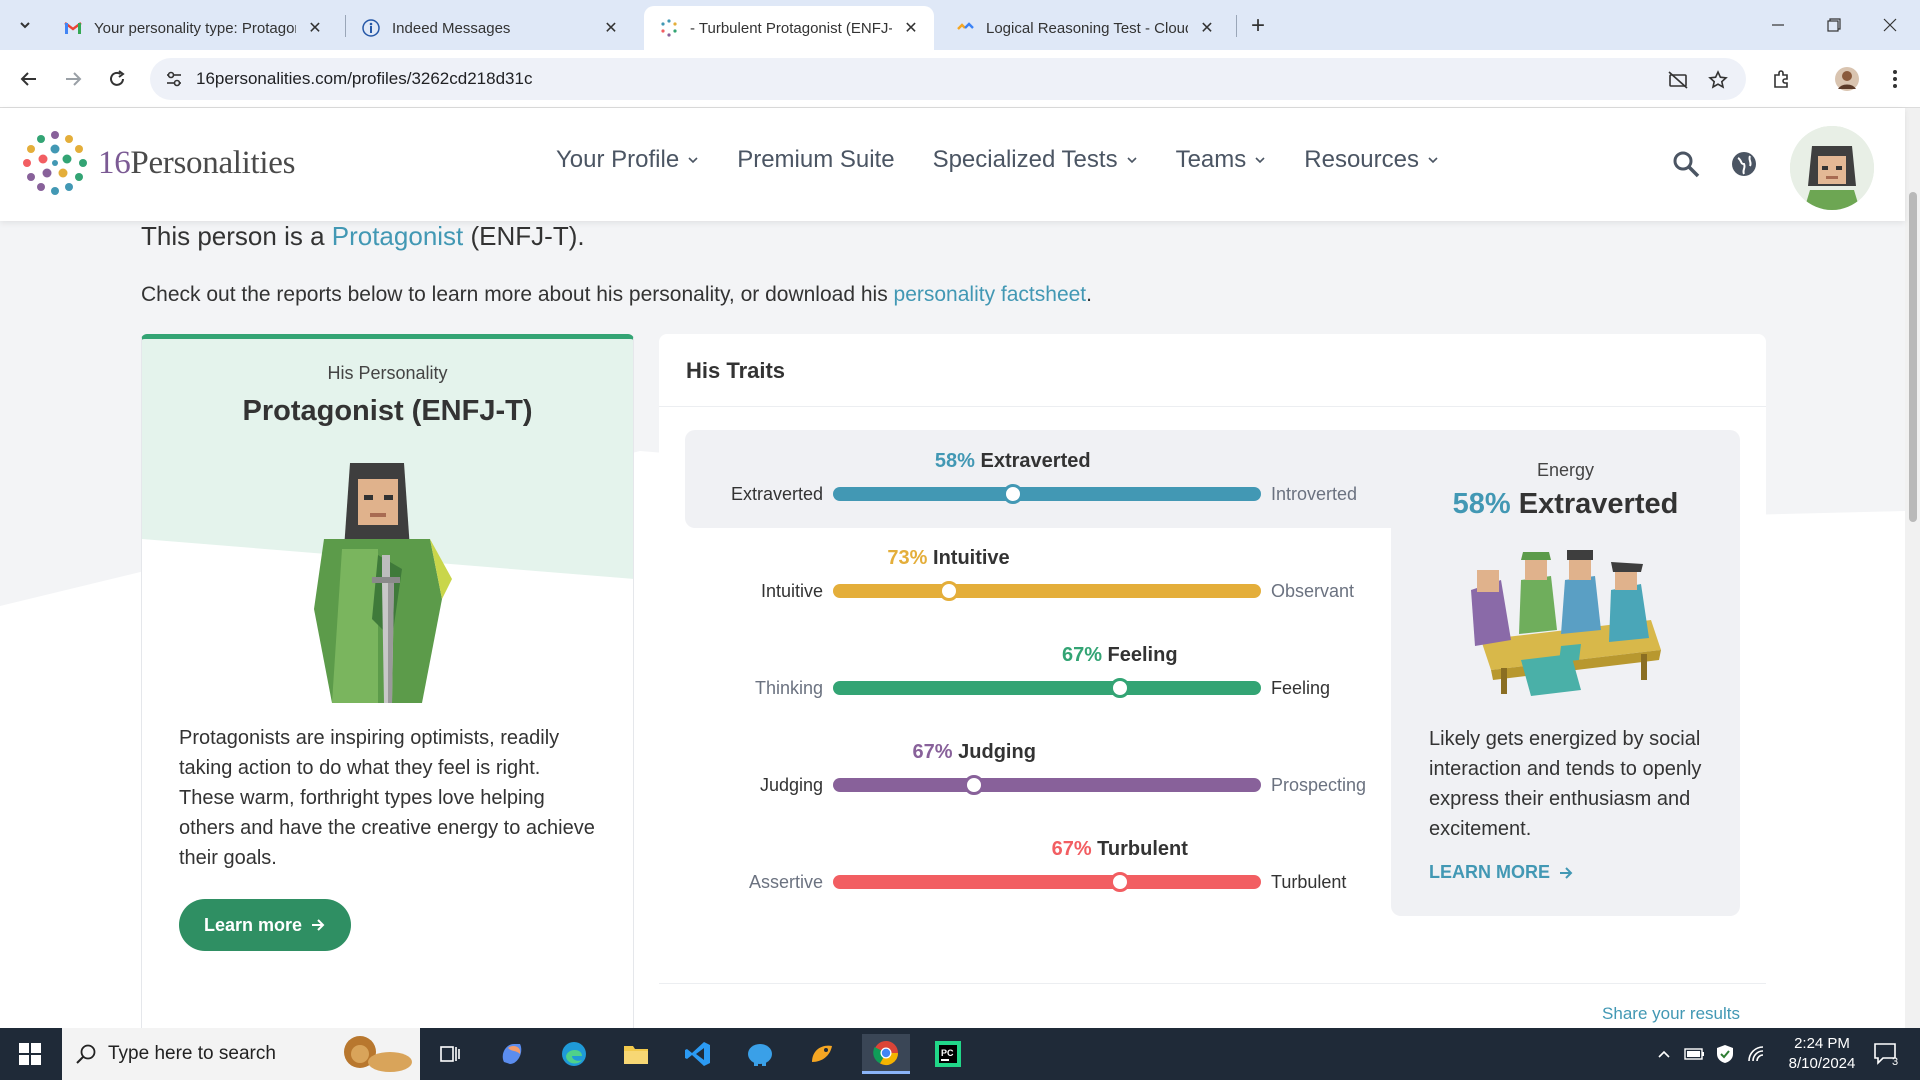 This screenshot has width=1920, height=1080. I want to click on taskbar-clock: 2:24 PM 8/10/2024, so click(1822, 1054).